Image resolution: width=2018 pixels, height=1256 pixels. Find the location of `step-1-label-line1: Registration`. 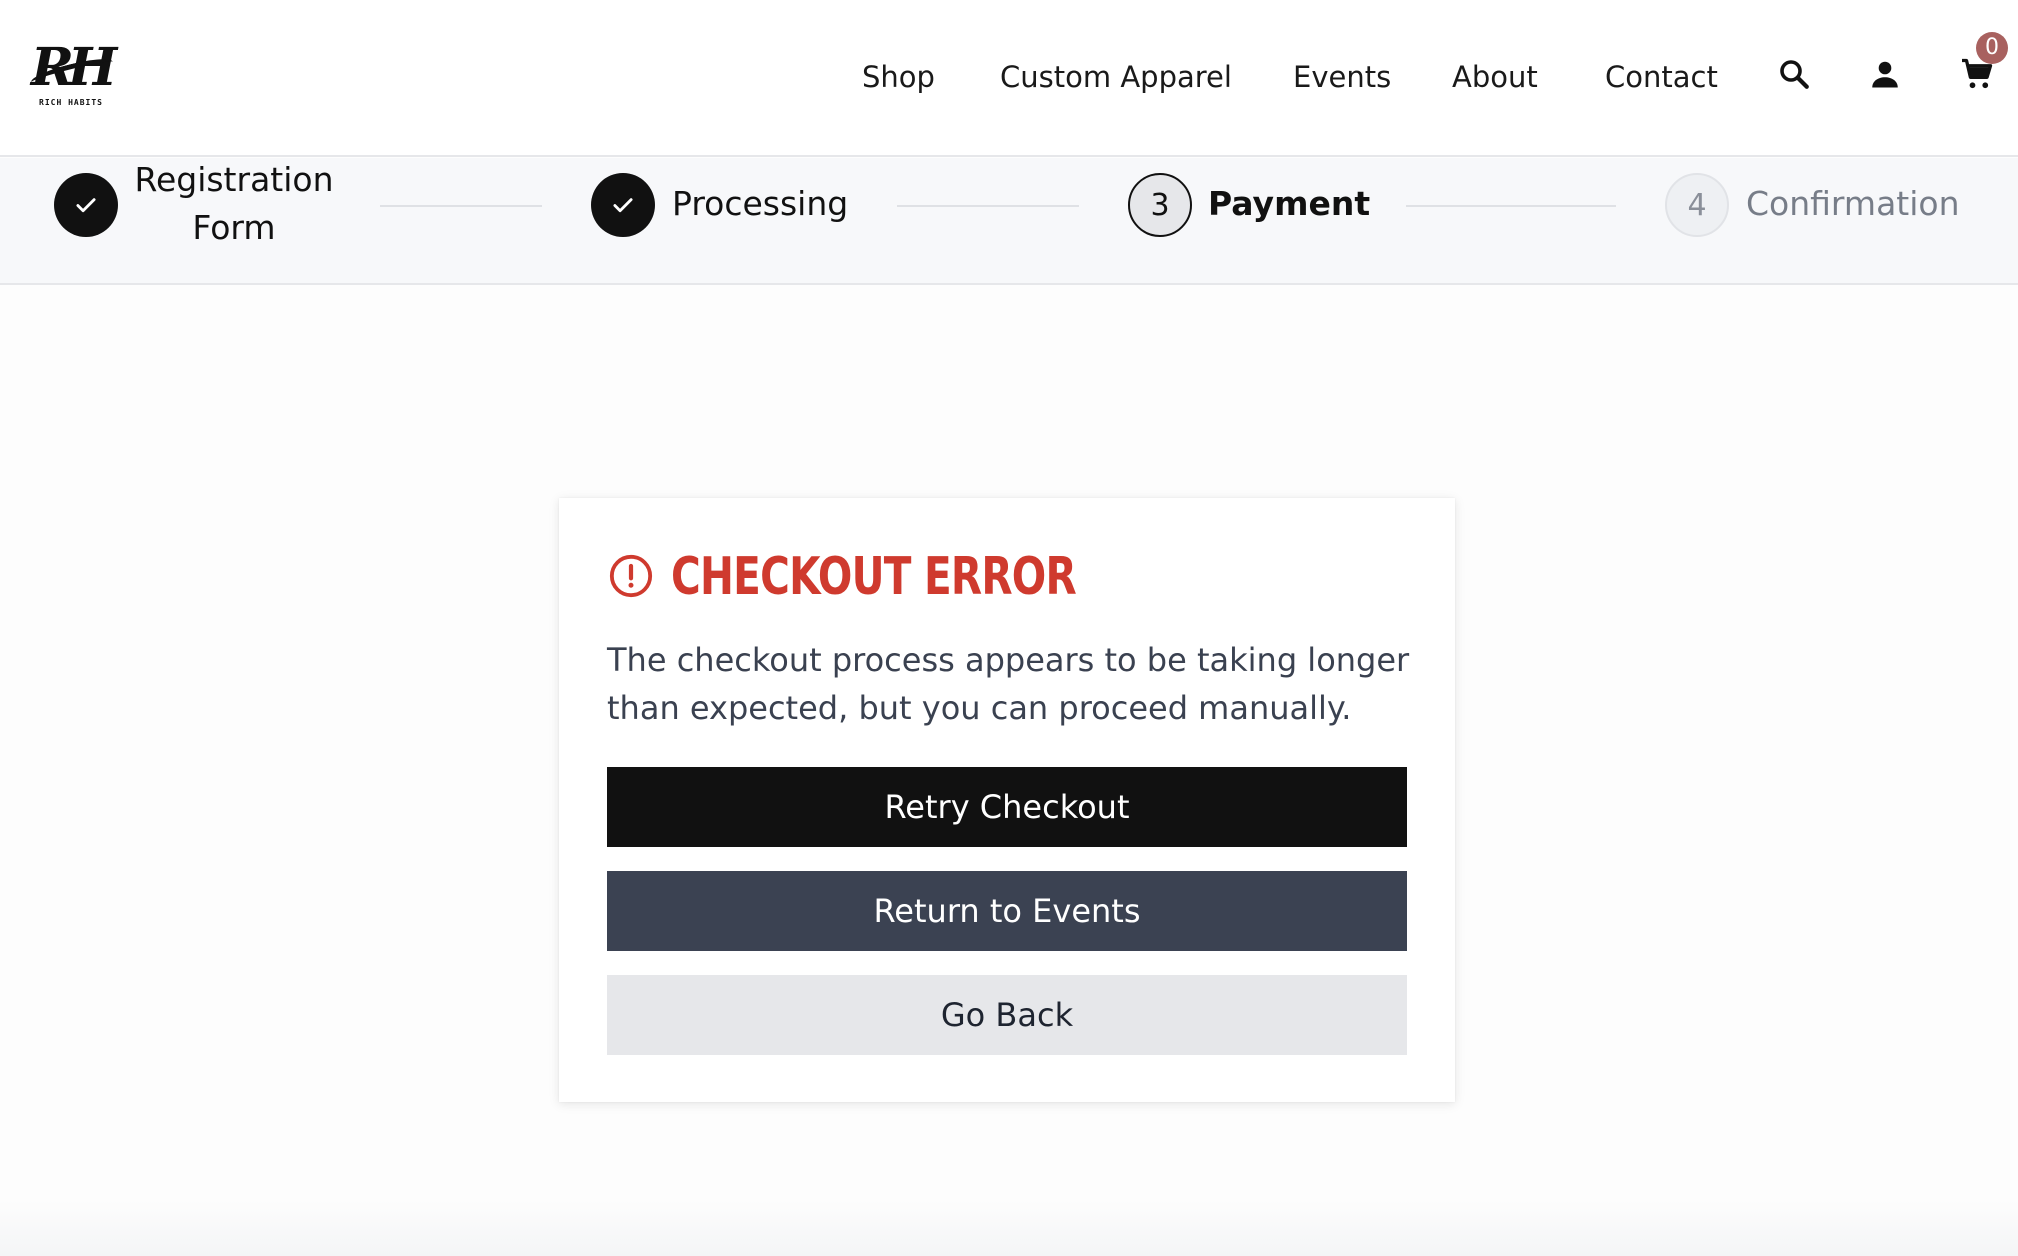

step-1-label-line1: Registration is located at coordinates (234, 179).